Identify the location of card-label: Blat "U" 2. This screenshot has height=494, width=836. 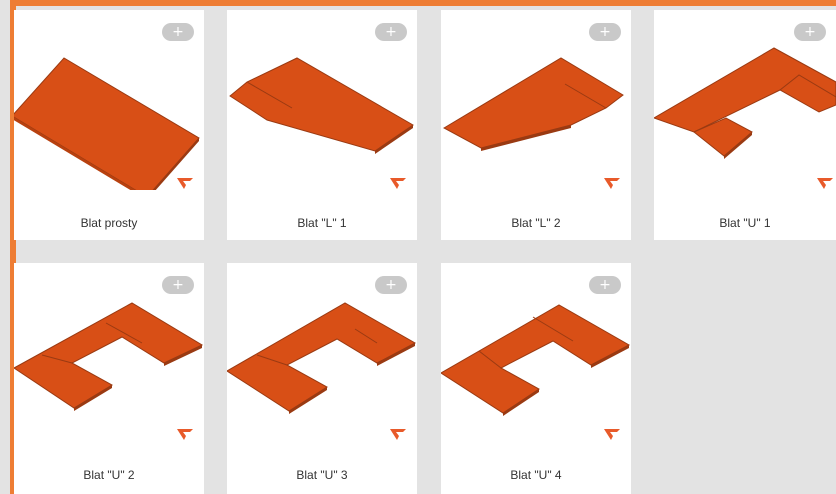
(109, 475).